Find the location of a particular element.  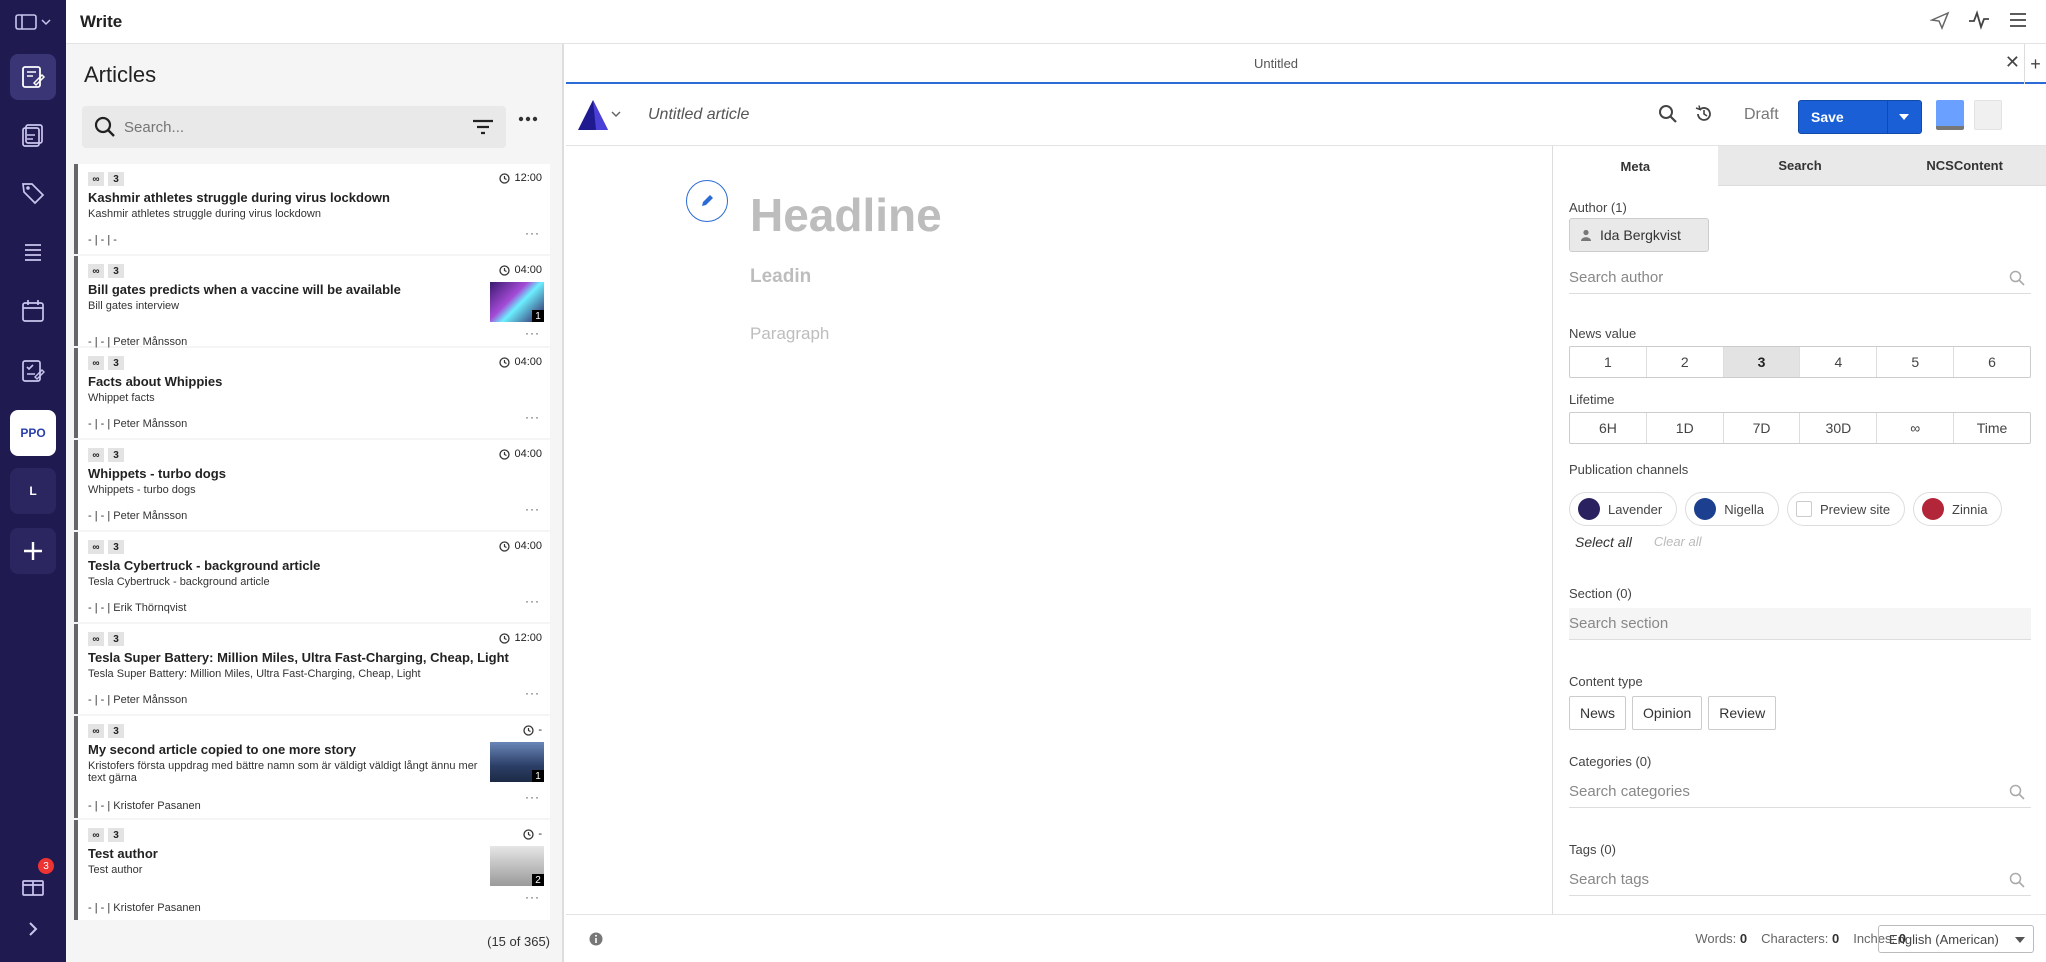

leadin-placeholder: Leadin is located at coordinates (780, 277).